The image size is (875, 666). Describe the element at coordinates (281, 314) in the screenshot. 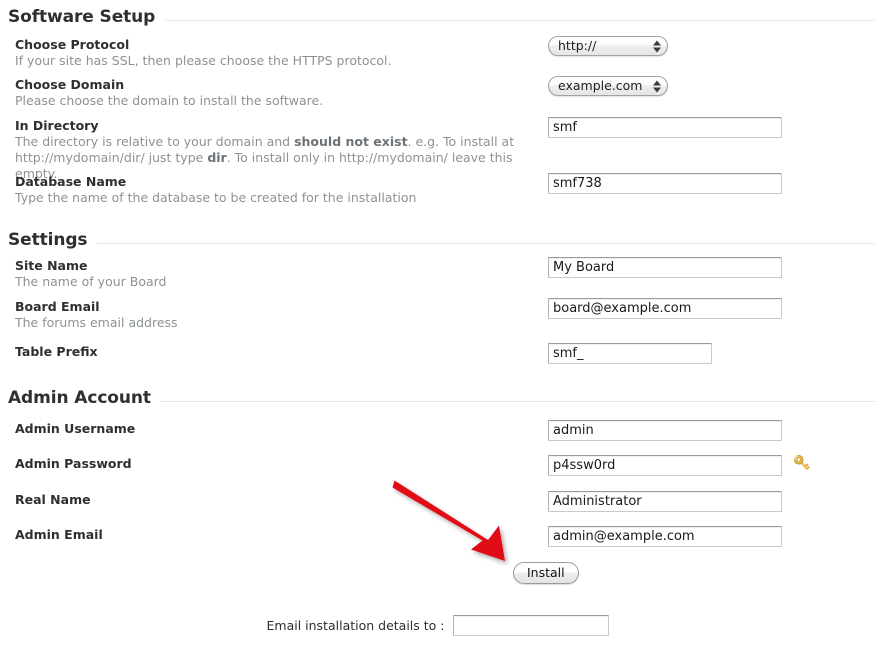

I see `field-labels: Board Email The forums email address` at that location.